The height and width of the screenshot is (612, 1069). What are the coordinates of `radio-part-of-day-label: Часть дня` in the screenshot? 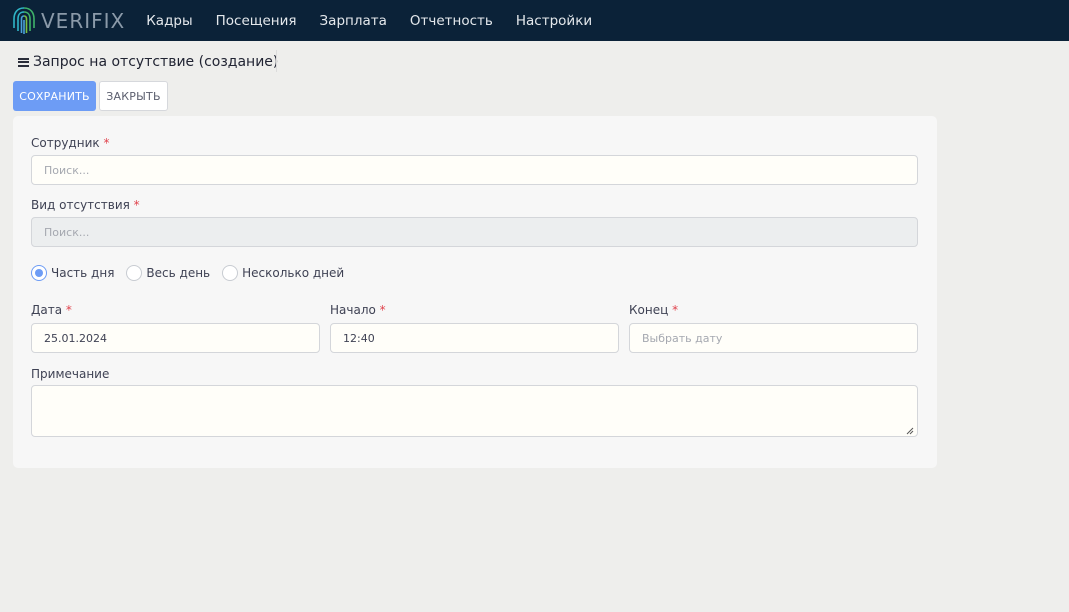 It's located at (83, 273).